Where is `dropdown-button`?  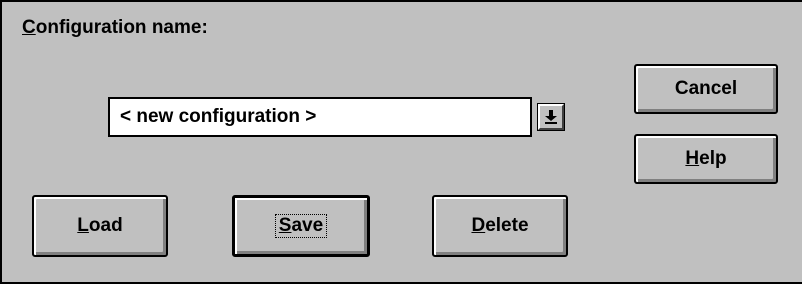
dropdown-button is located at coordinates (551, 117).